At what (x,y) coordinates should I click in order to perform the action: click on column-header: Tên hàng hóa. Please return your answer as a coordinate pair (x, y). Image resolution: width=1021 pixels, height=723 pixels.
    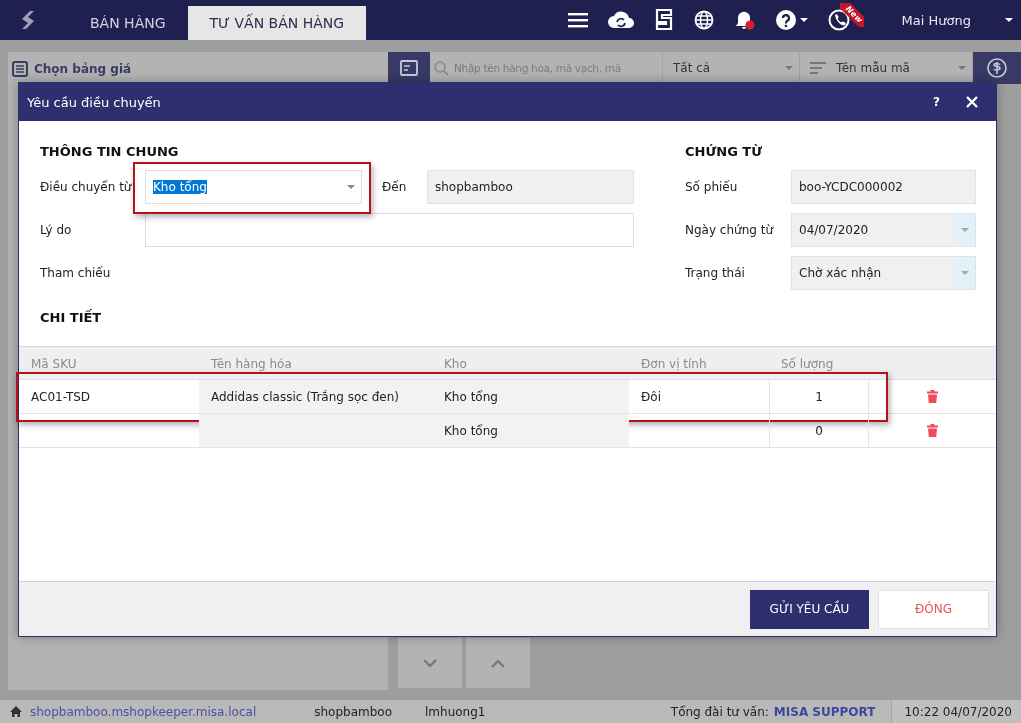
    Looking at the image, I should click on (251, 364).